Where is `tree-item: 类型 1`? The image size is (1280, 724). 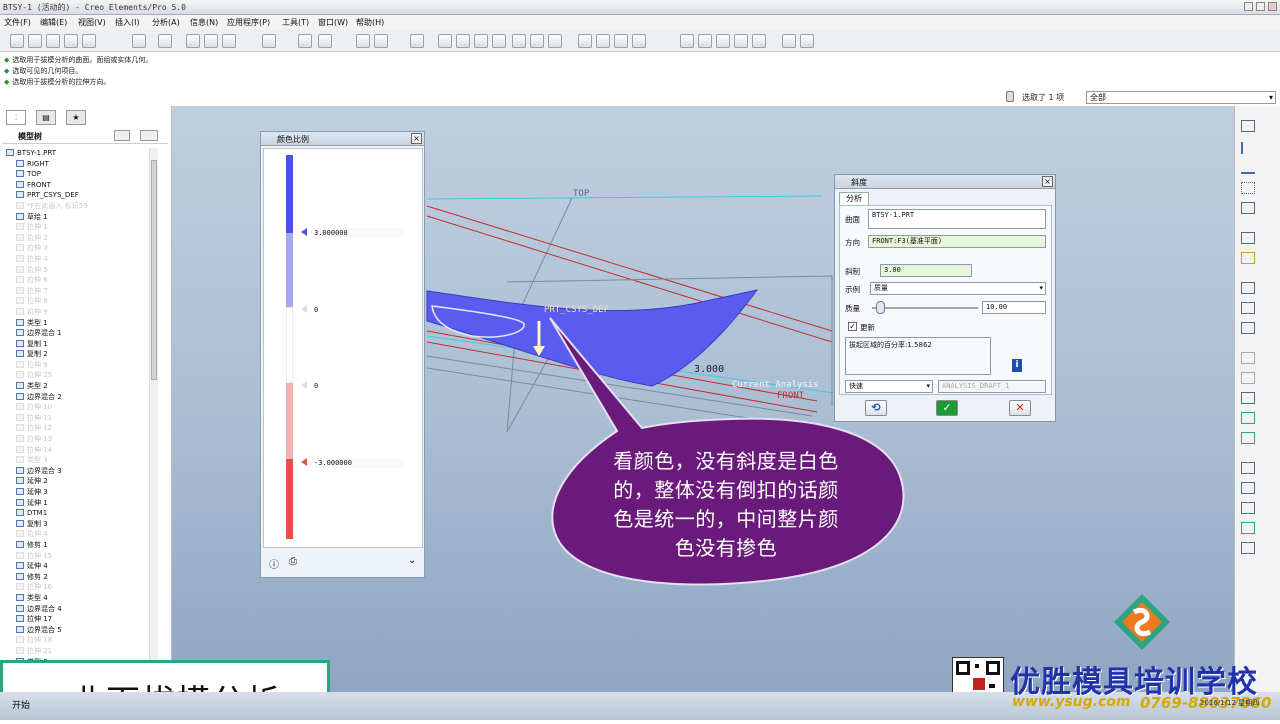 tree-item: 类型 1 is located at coordinates (77, 323).